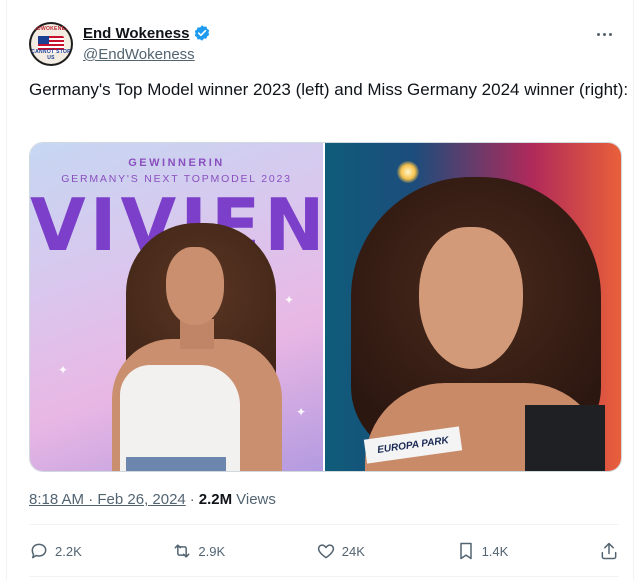  Describe the element at coordinates (139, 54) in the screenshot. I see `author-handle: @EndWokeness` at that location.